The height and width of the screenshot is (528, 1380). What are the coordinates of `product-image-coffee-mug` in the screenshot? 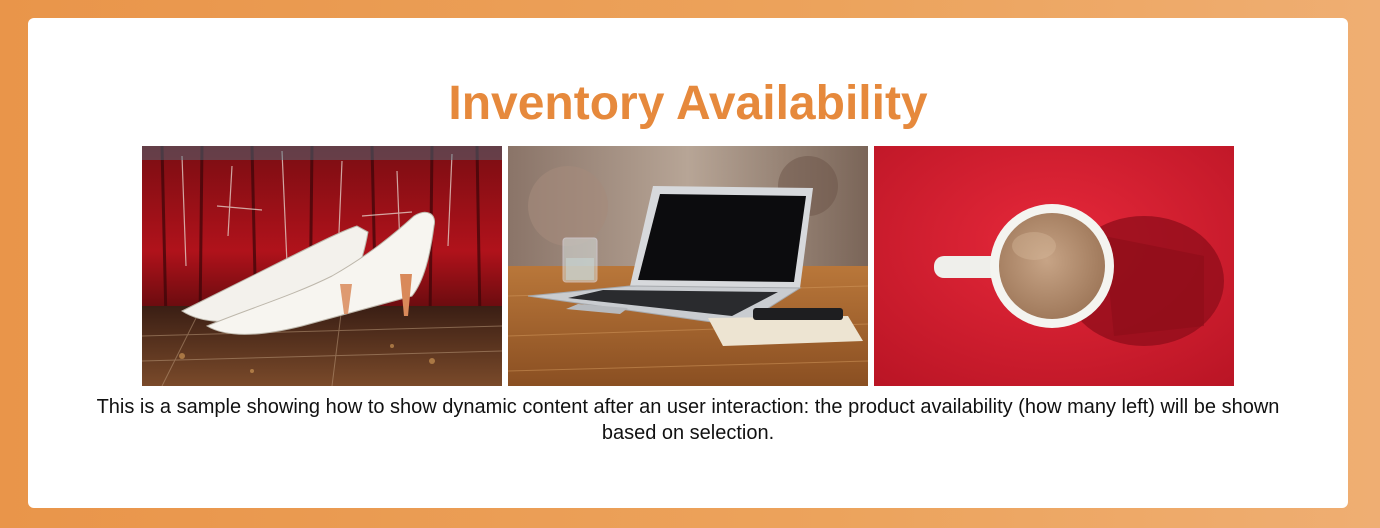 It's located at (1054, 266).